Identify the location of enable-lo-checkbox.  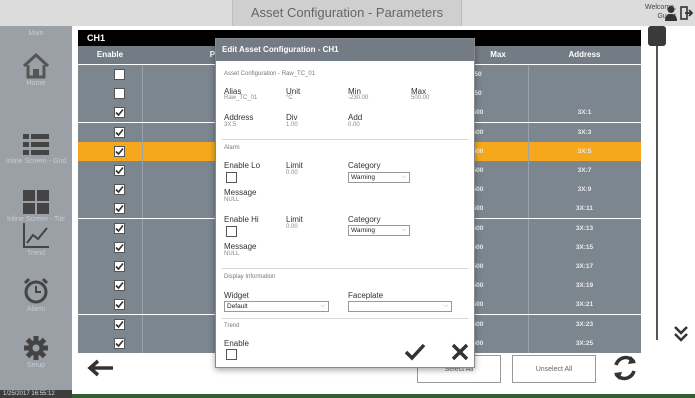
(231, 177).